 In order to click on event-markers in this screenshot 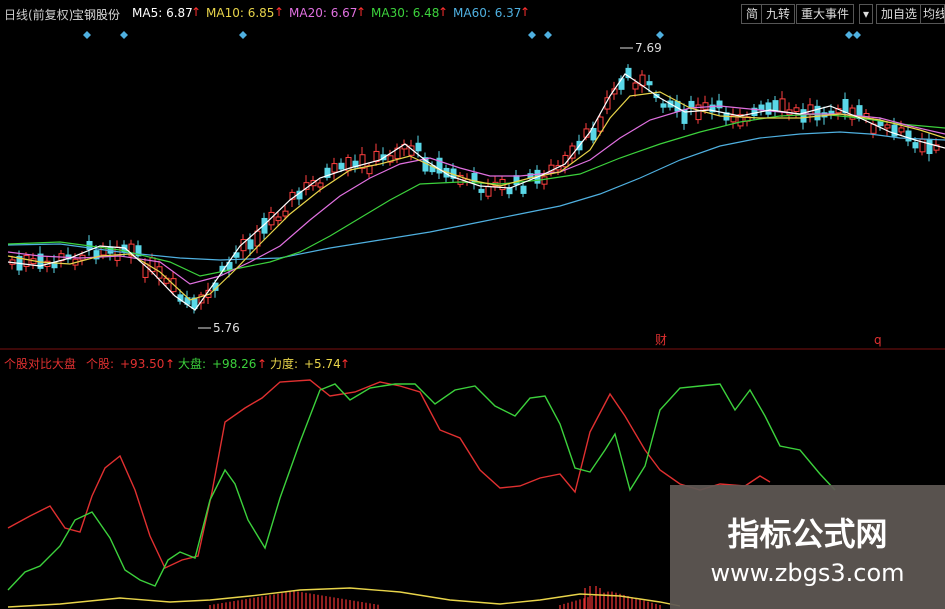, I will do `click(472, 35)`.